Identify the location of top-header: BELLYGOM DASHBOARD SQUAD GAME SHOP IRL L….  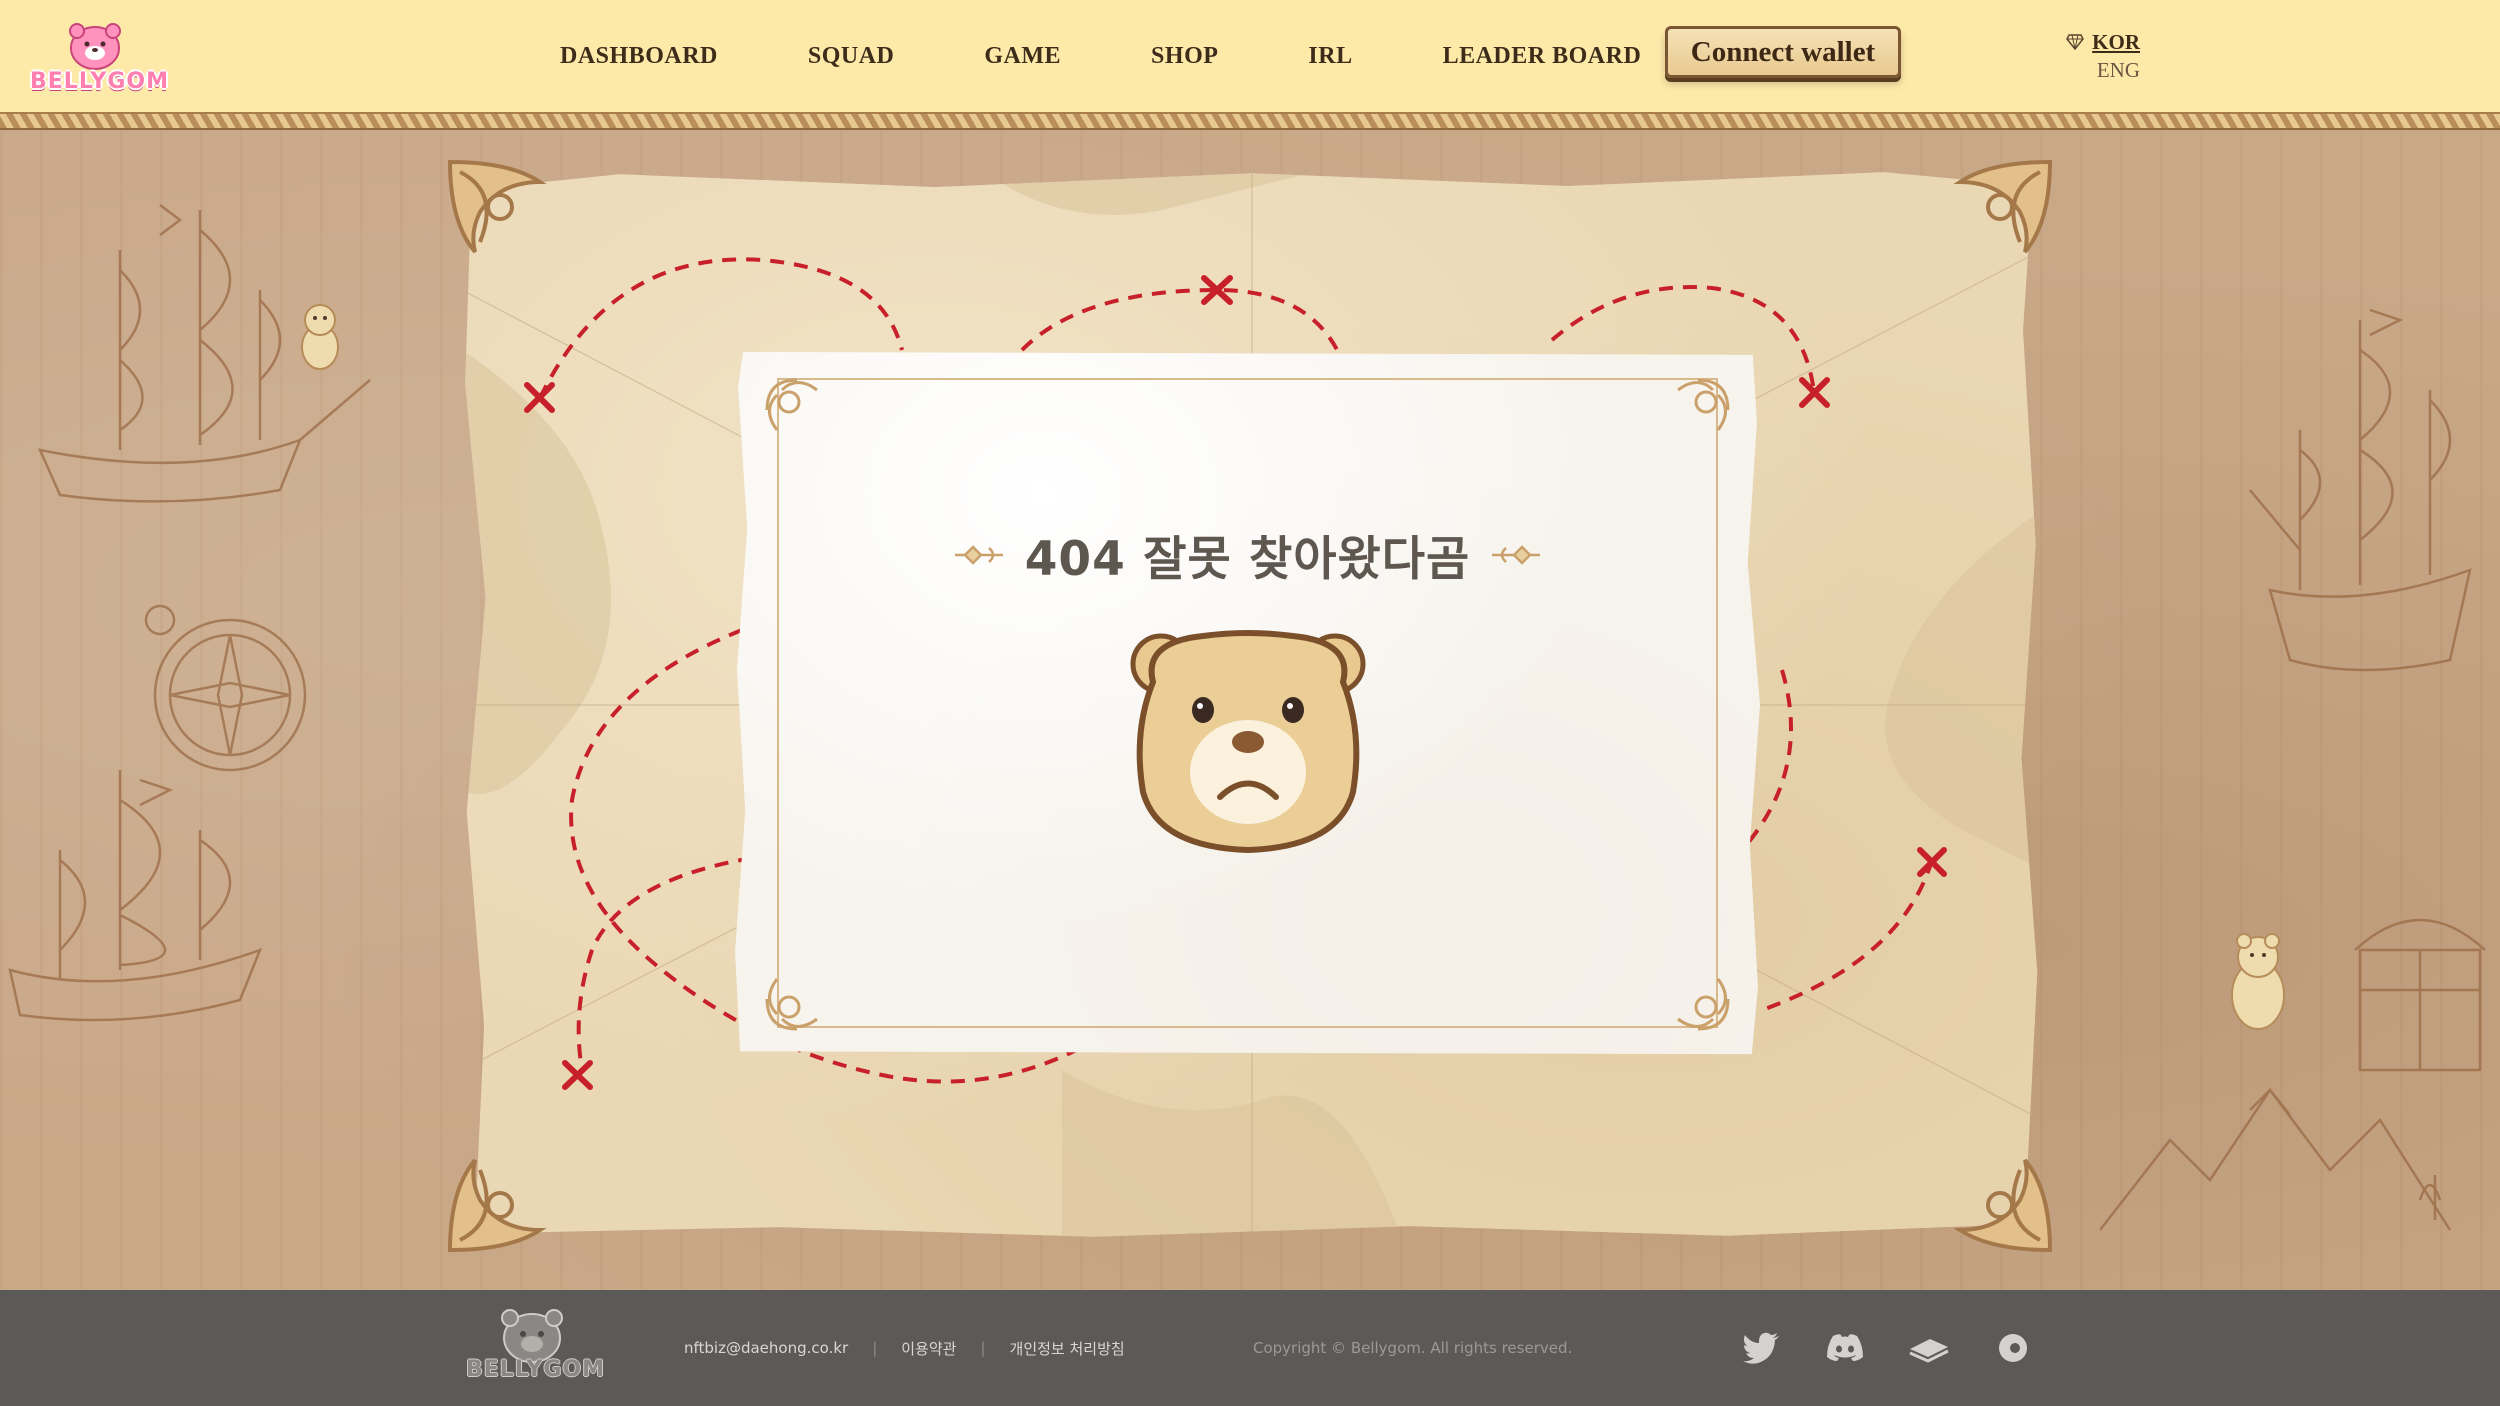
(1250, 56).